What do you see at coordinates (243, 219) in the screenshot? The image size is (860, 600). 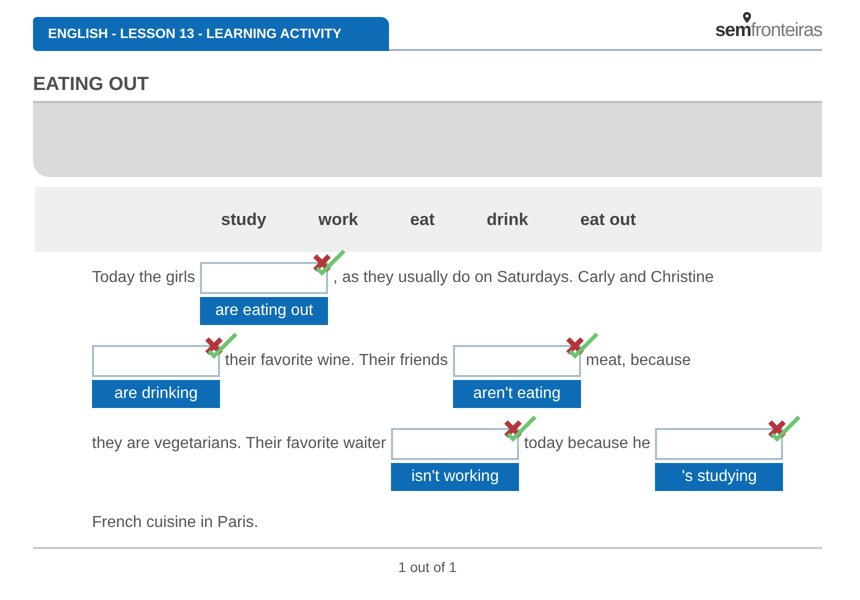 I see `word-bank-word: study` at bounding box center [243, 219].